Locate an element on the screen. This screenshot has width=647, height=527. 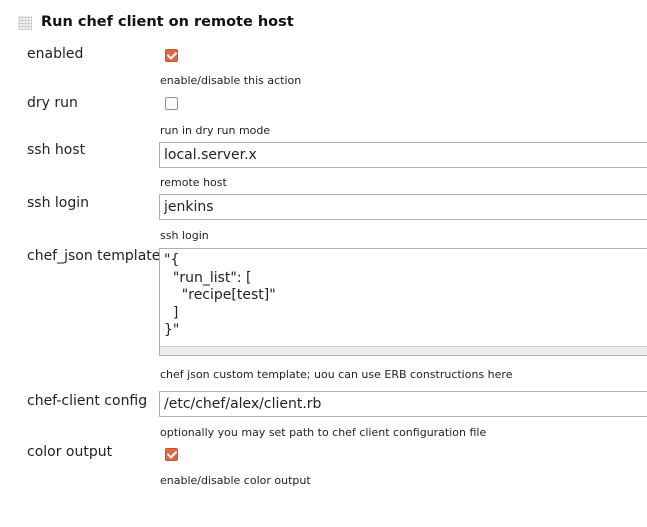
dry-run-label: dry run is located at coordinates (52, 103).